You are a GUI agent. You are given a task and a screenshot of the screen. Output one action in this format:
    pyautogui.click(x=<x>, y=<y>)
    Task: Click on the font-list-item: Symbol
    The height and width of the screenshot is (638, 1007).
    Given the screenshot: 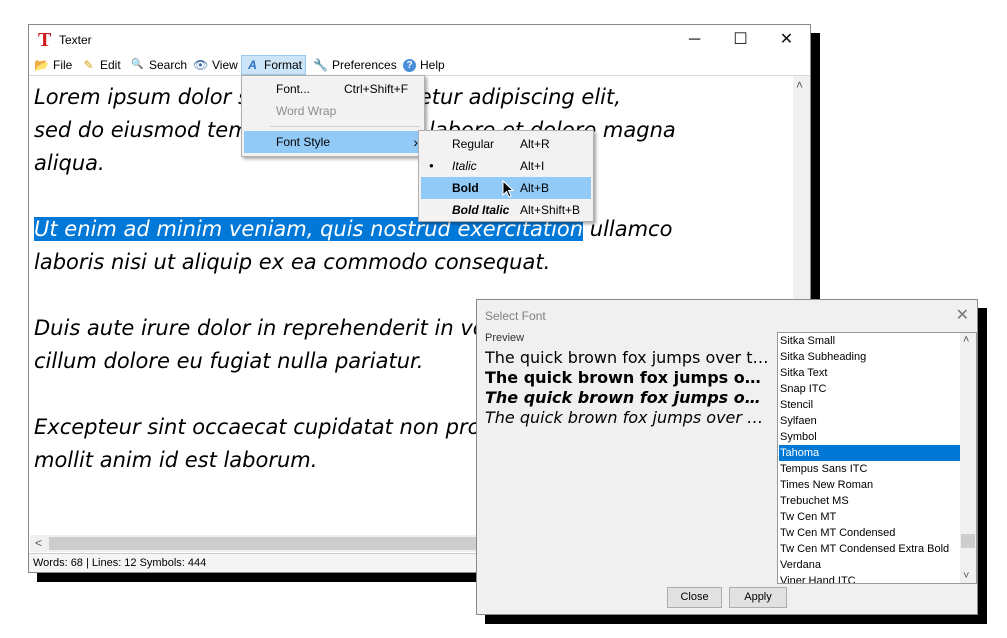 What is the action you would take?
    pyautogui.click(x=869, y=437)
    